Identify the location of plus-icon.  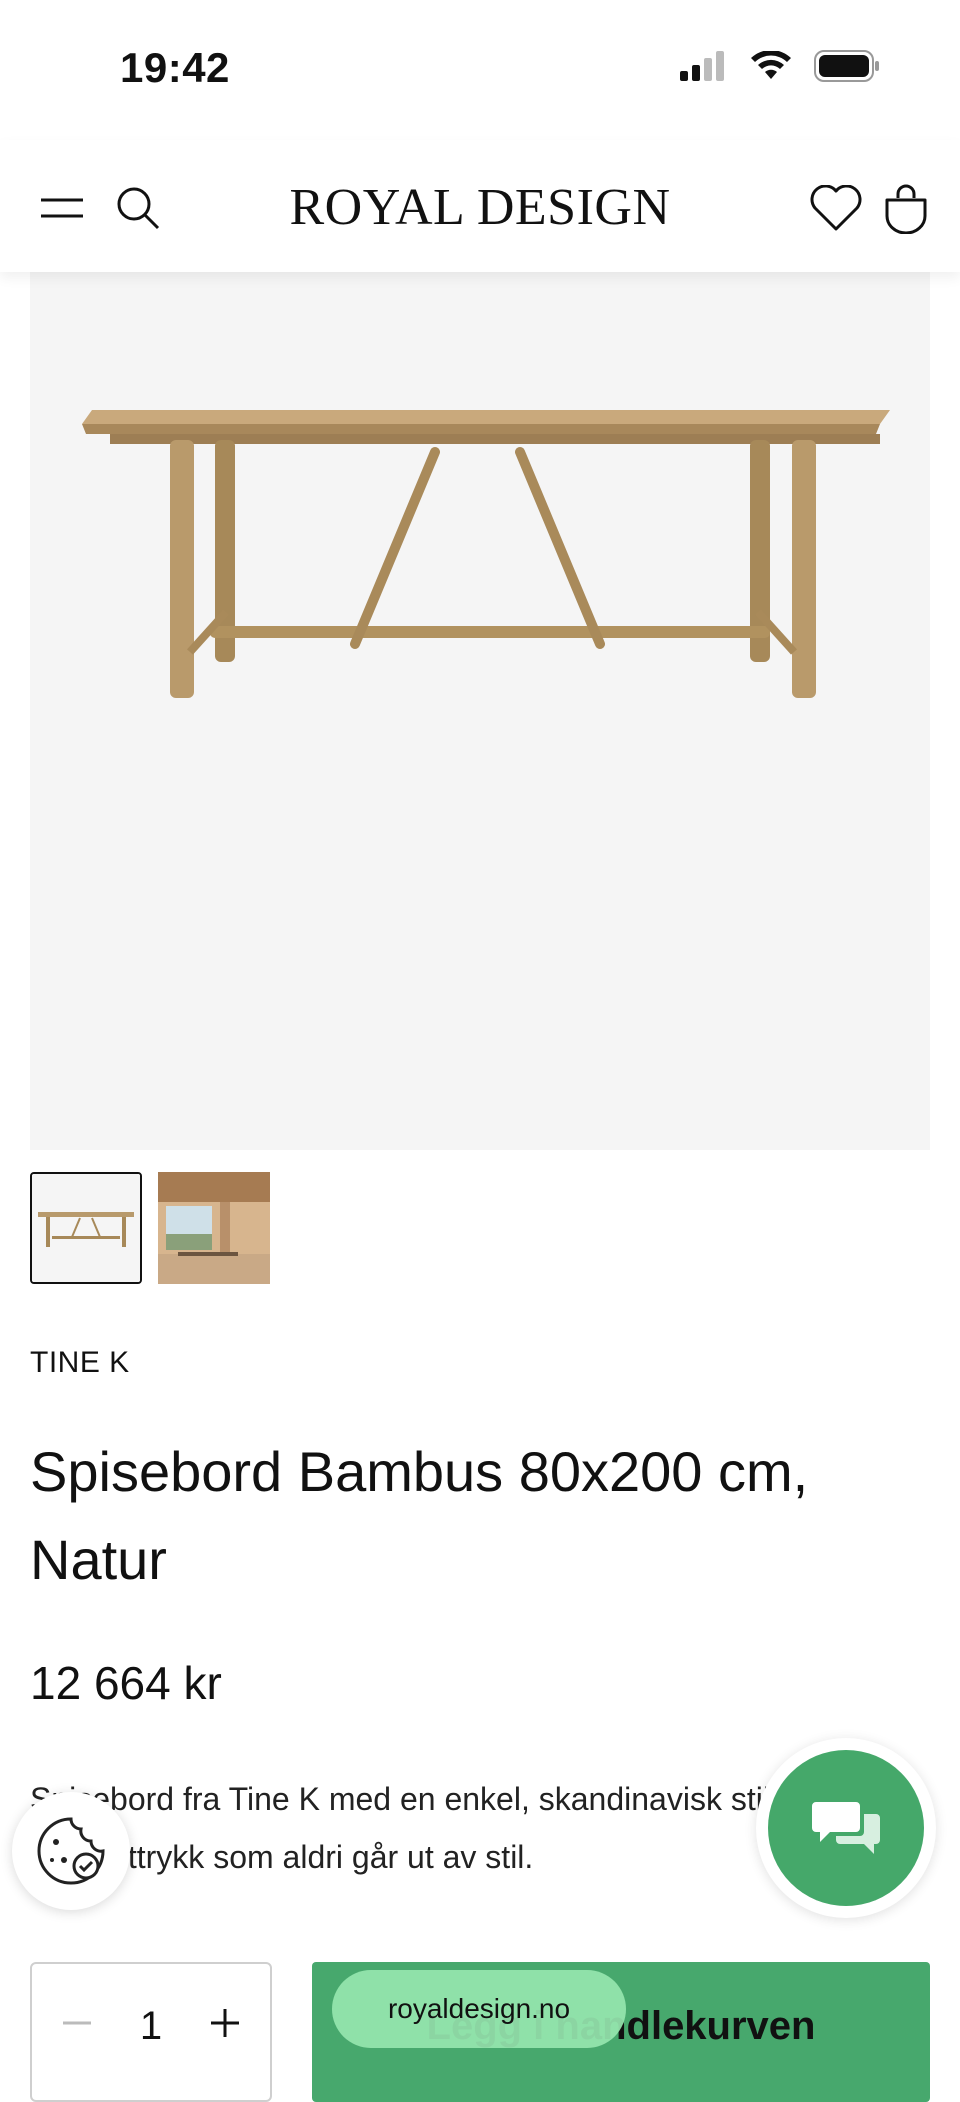
(225, 2023).